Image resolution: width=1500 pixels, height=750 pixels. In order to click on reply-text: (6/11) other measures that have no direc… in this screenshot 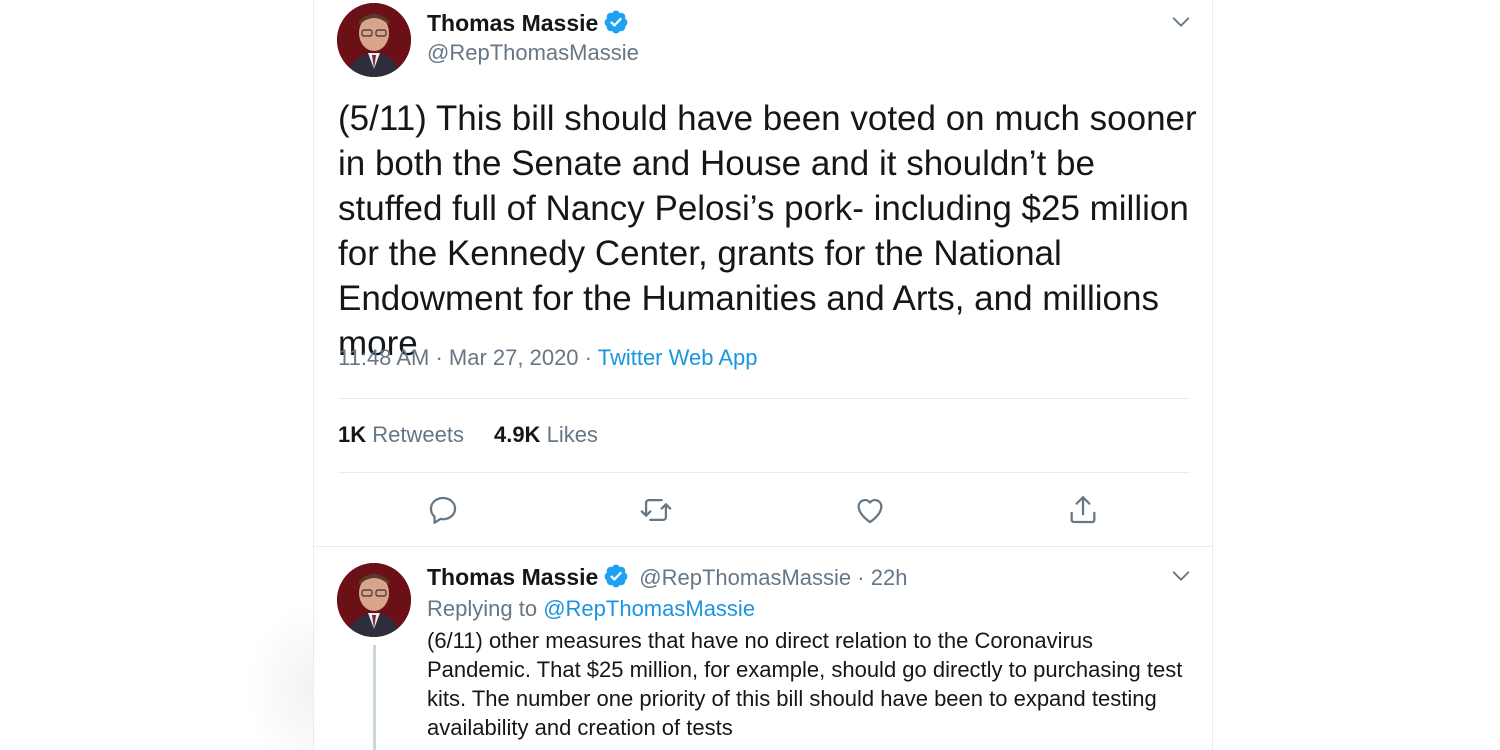, I will do `click(805, 684)`.